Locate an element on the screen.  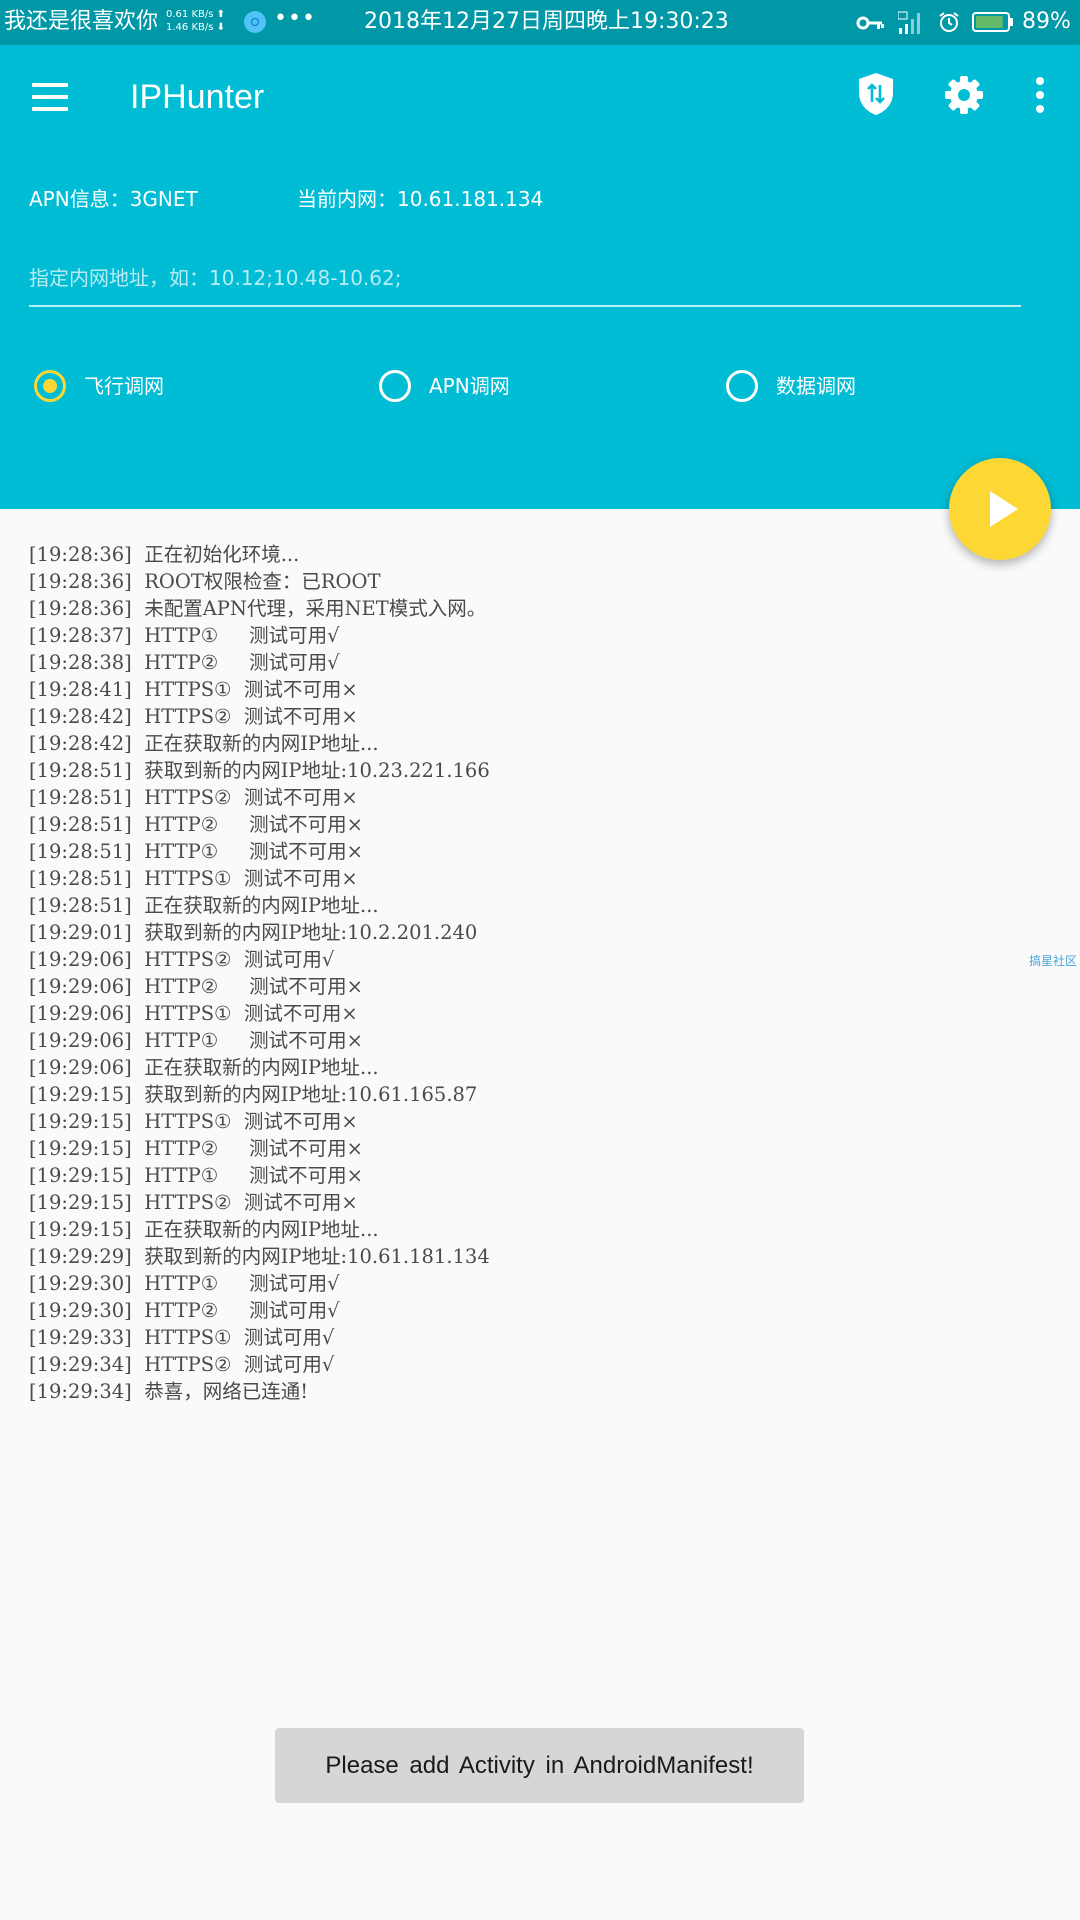
status-datetime: 2018年12月27日周四晚上19:30:23 is located at coordinates (546, 21).